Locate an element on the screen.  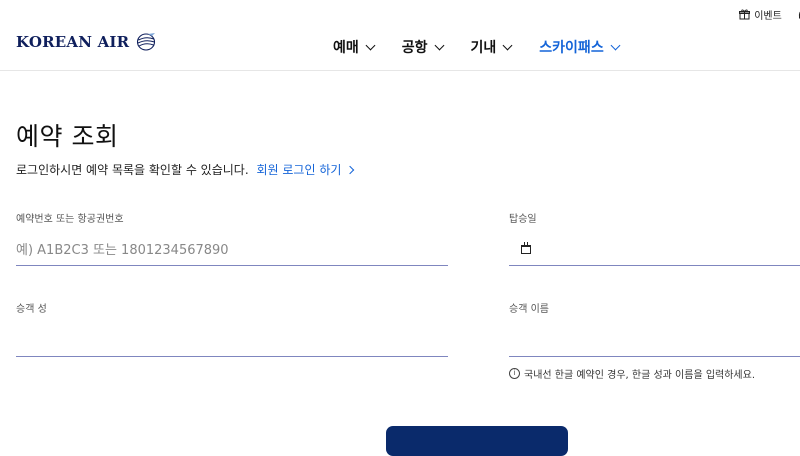
page-subtitle: 로그인하시면 예약 목록을 확인할 수 있습니다. 회원 로그인 하기 is located at coordinates (185, 169).